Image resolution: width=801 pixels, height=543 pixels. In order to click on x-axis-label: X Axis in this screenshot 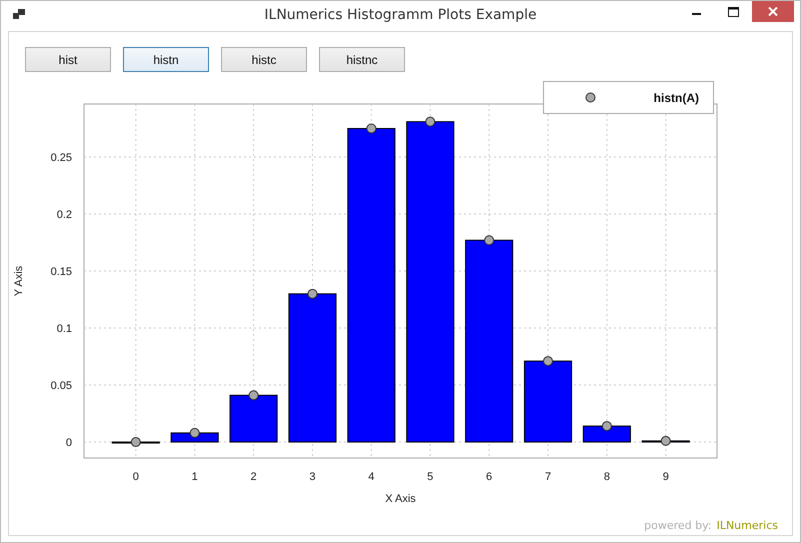, I will do `click(400, 499)`.